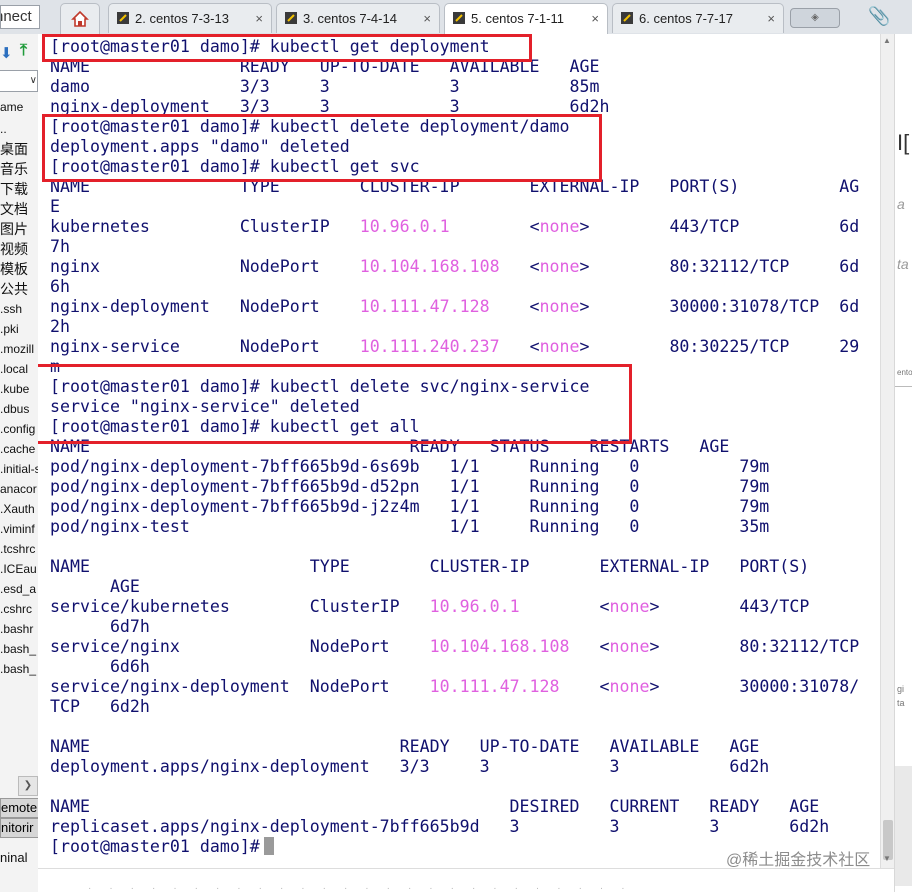 The image size is (912, 894). What do you see at coordinates (887, 858) in the screenshot?
I see `scroll-down-icon: ▼` at bounding box center [887, 858].